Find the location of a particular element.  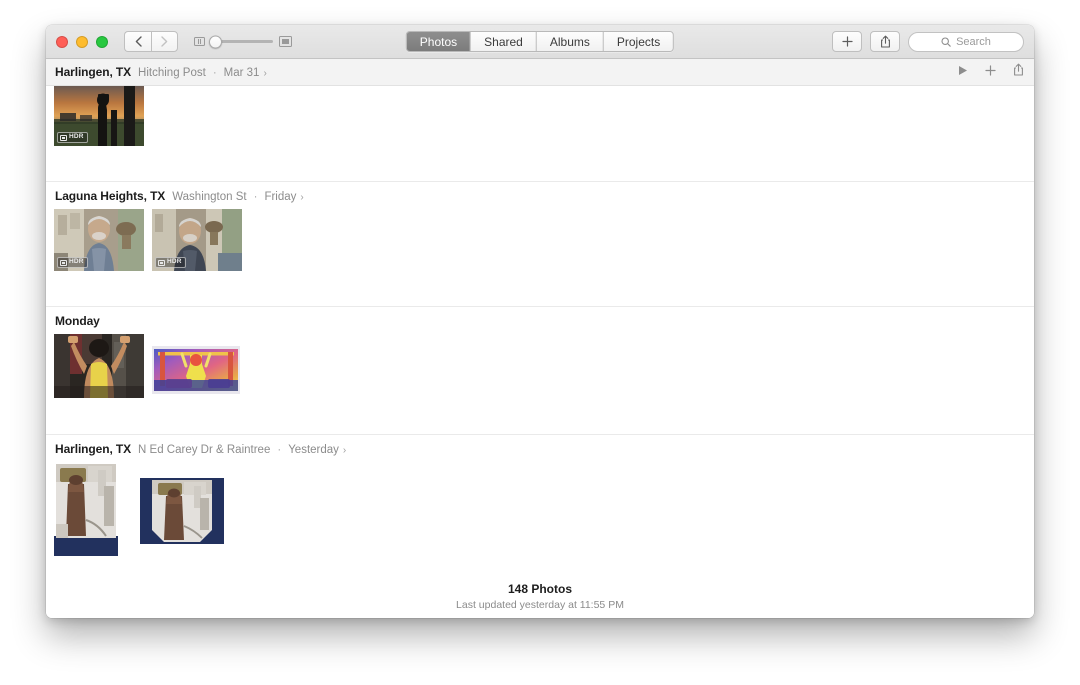

forward-button is located at coordinates (164, 41).